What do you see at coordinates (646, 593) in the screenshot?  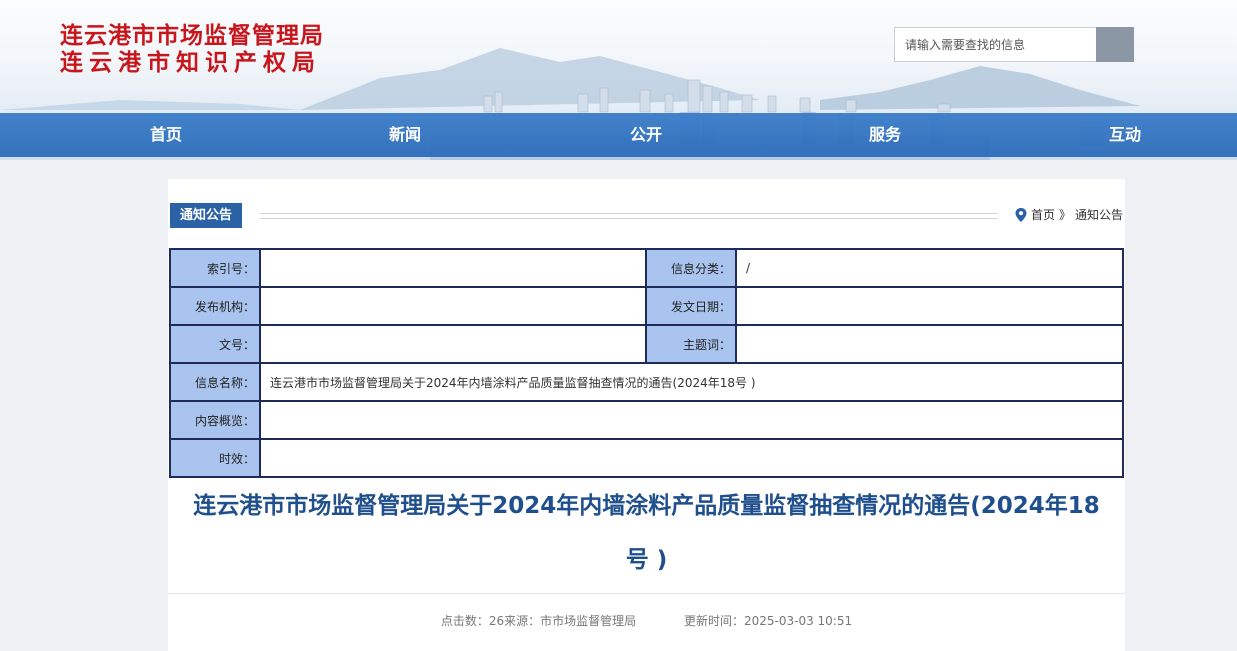 I see `title-divider` at bounding box center [646, 593].